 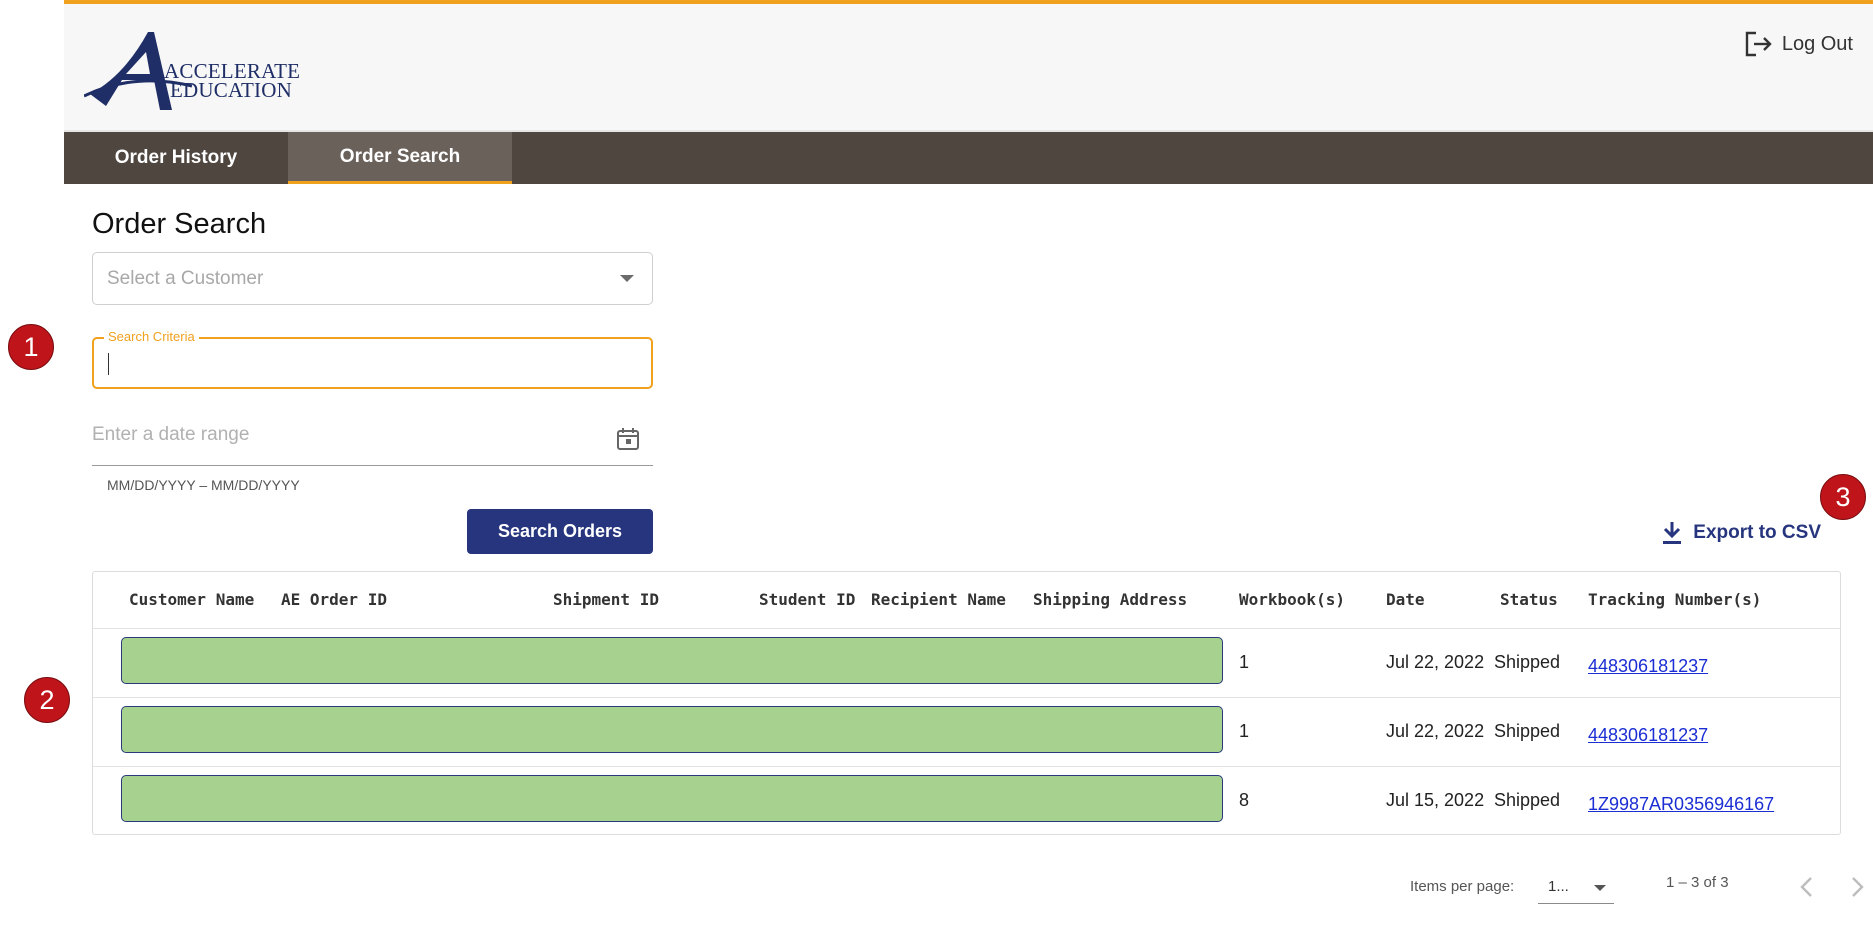 I want to click on page-title: Order Search, so click(x=179, y=224).